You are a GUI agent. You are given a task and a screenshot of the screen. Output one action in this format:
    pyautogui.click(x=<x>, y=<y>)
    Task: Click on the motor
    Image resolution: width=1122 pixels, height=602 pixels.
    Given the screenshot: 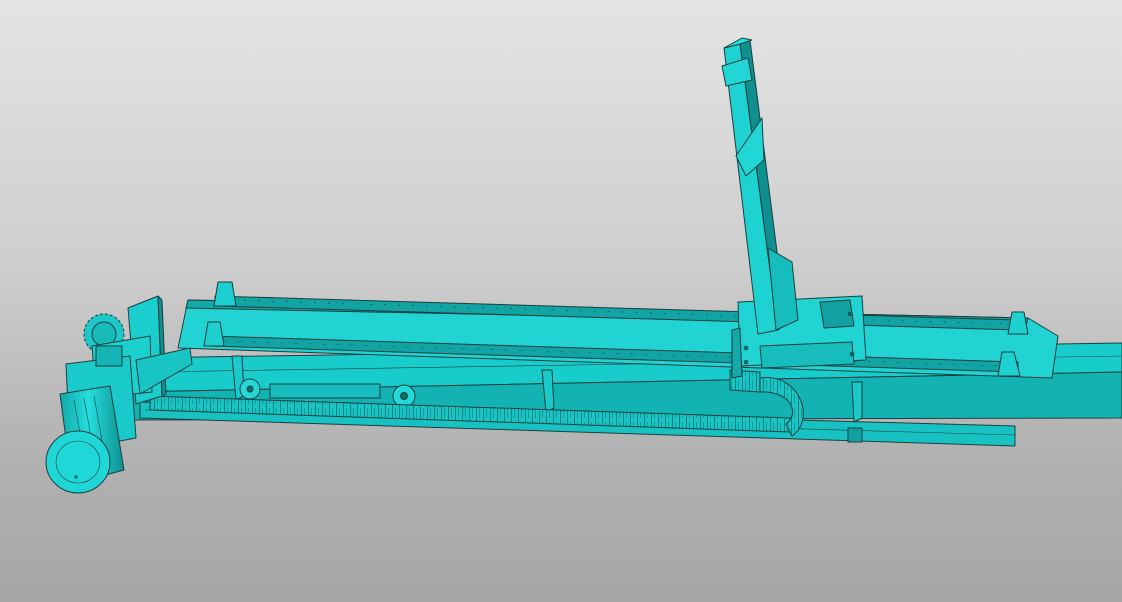 What is the action you would take?
    pyautogui.click(x=91, y=419)
    